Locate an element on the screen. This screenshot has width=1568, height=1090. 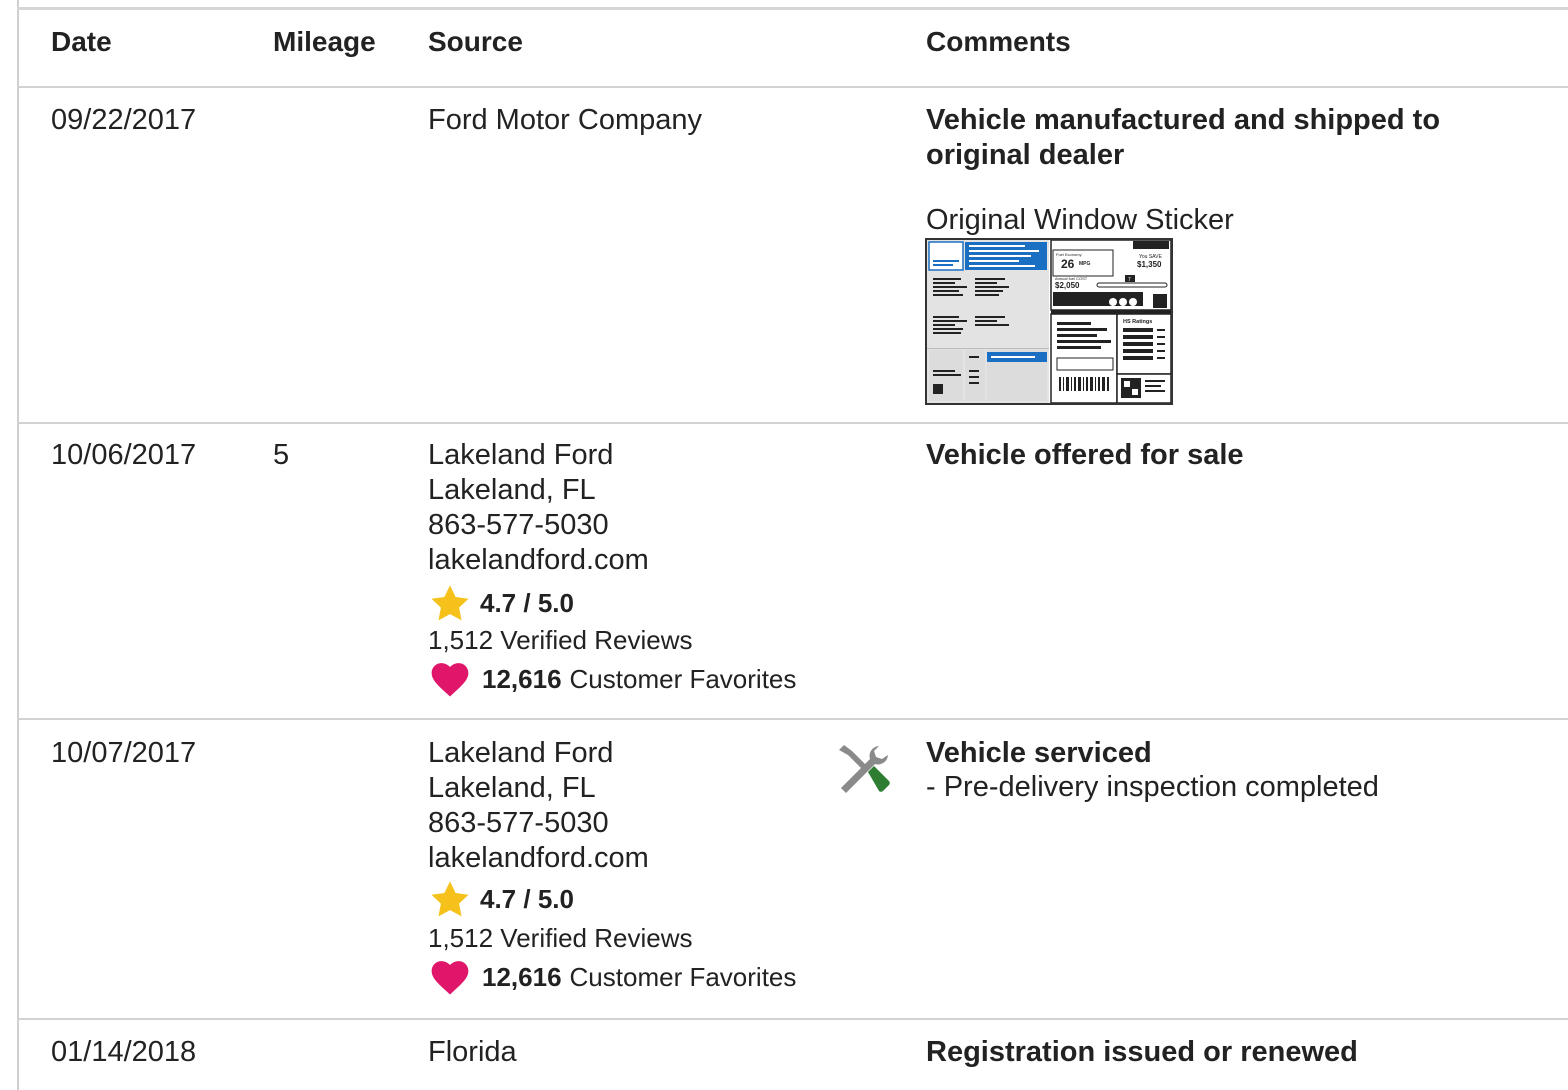
sticker-mpg-unit: MPG is located at coordinates (1085, 264).